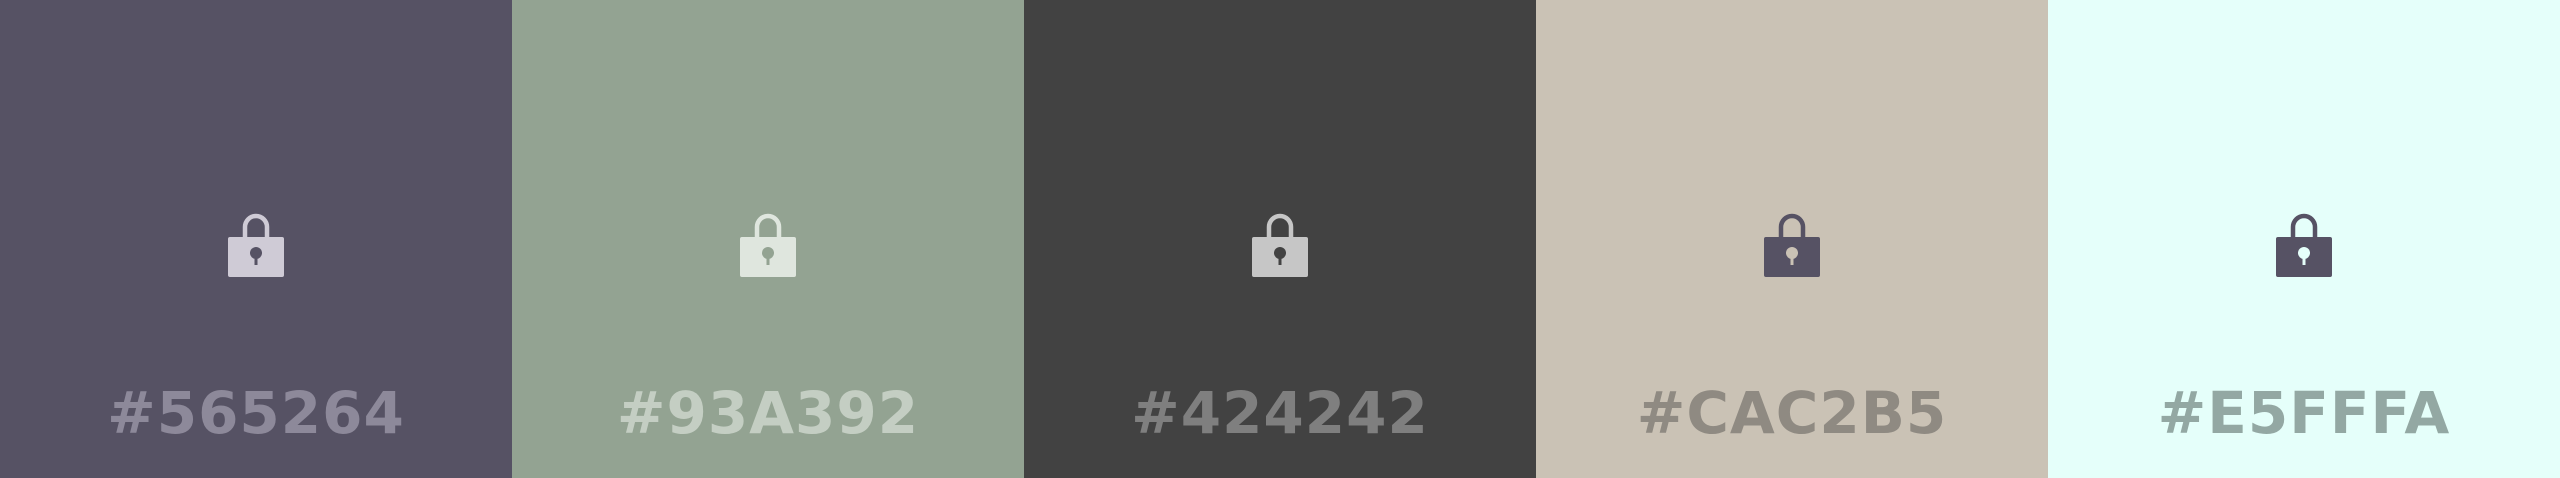  Describe the element at coordinates (256, 413) in the screenshot. I see `hex-code-label: #565264` at that location.